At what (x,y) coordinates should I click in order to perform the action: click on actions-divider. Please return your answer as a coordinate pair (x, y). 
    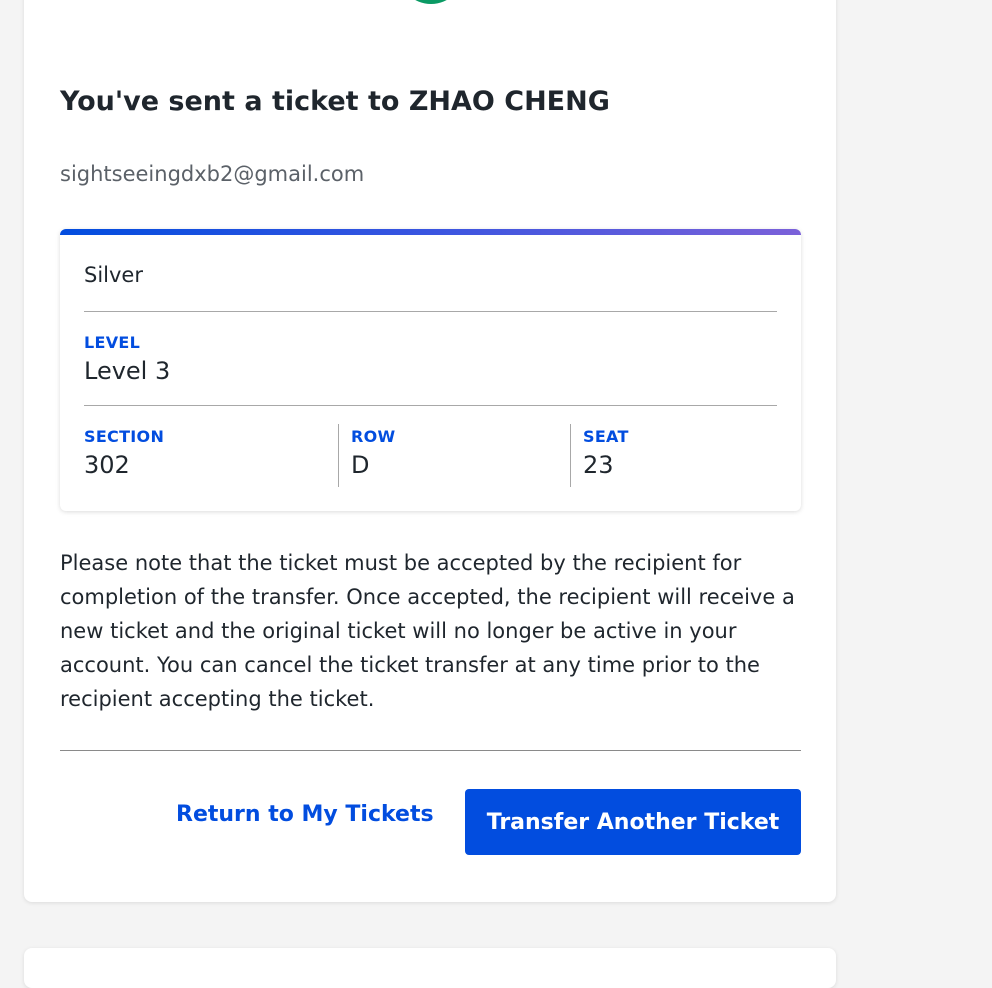
    Looking at the image, I should click on (430, 750).